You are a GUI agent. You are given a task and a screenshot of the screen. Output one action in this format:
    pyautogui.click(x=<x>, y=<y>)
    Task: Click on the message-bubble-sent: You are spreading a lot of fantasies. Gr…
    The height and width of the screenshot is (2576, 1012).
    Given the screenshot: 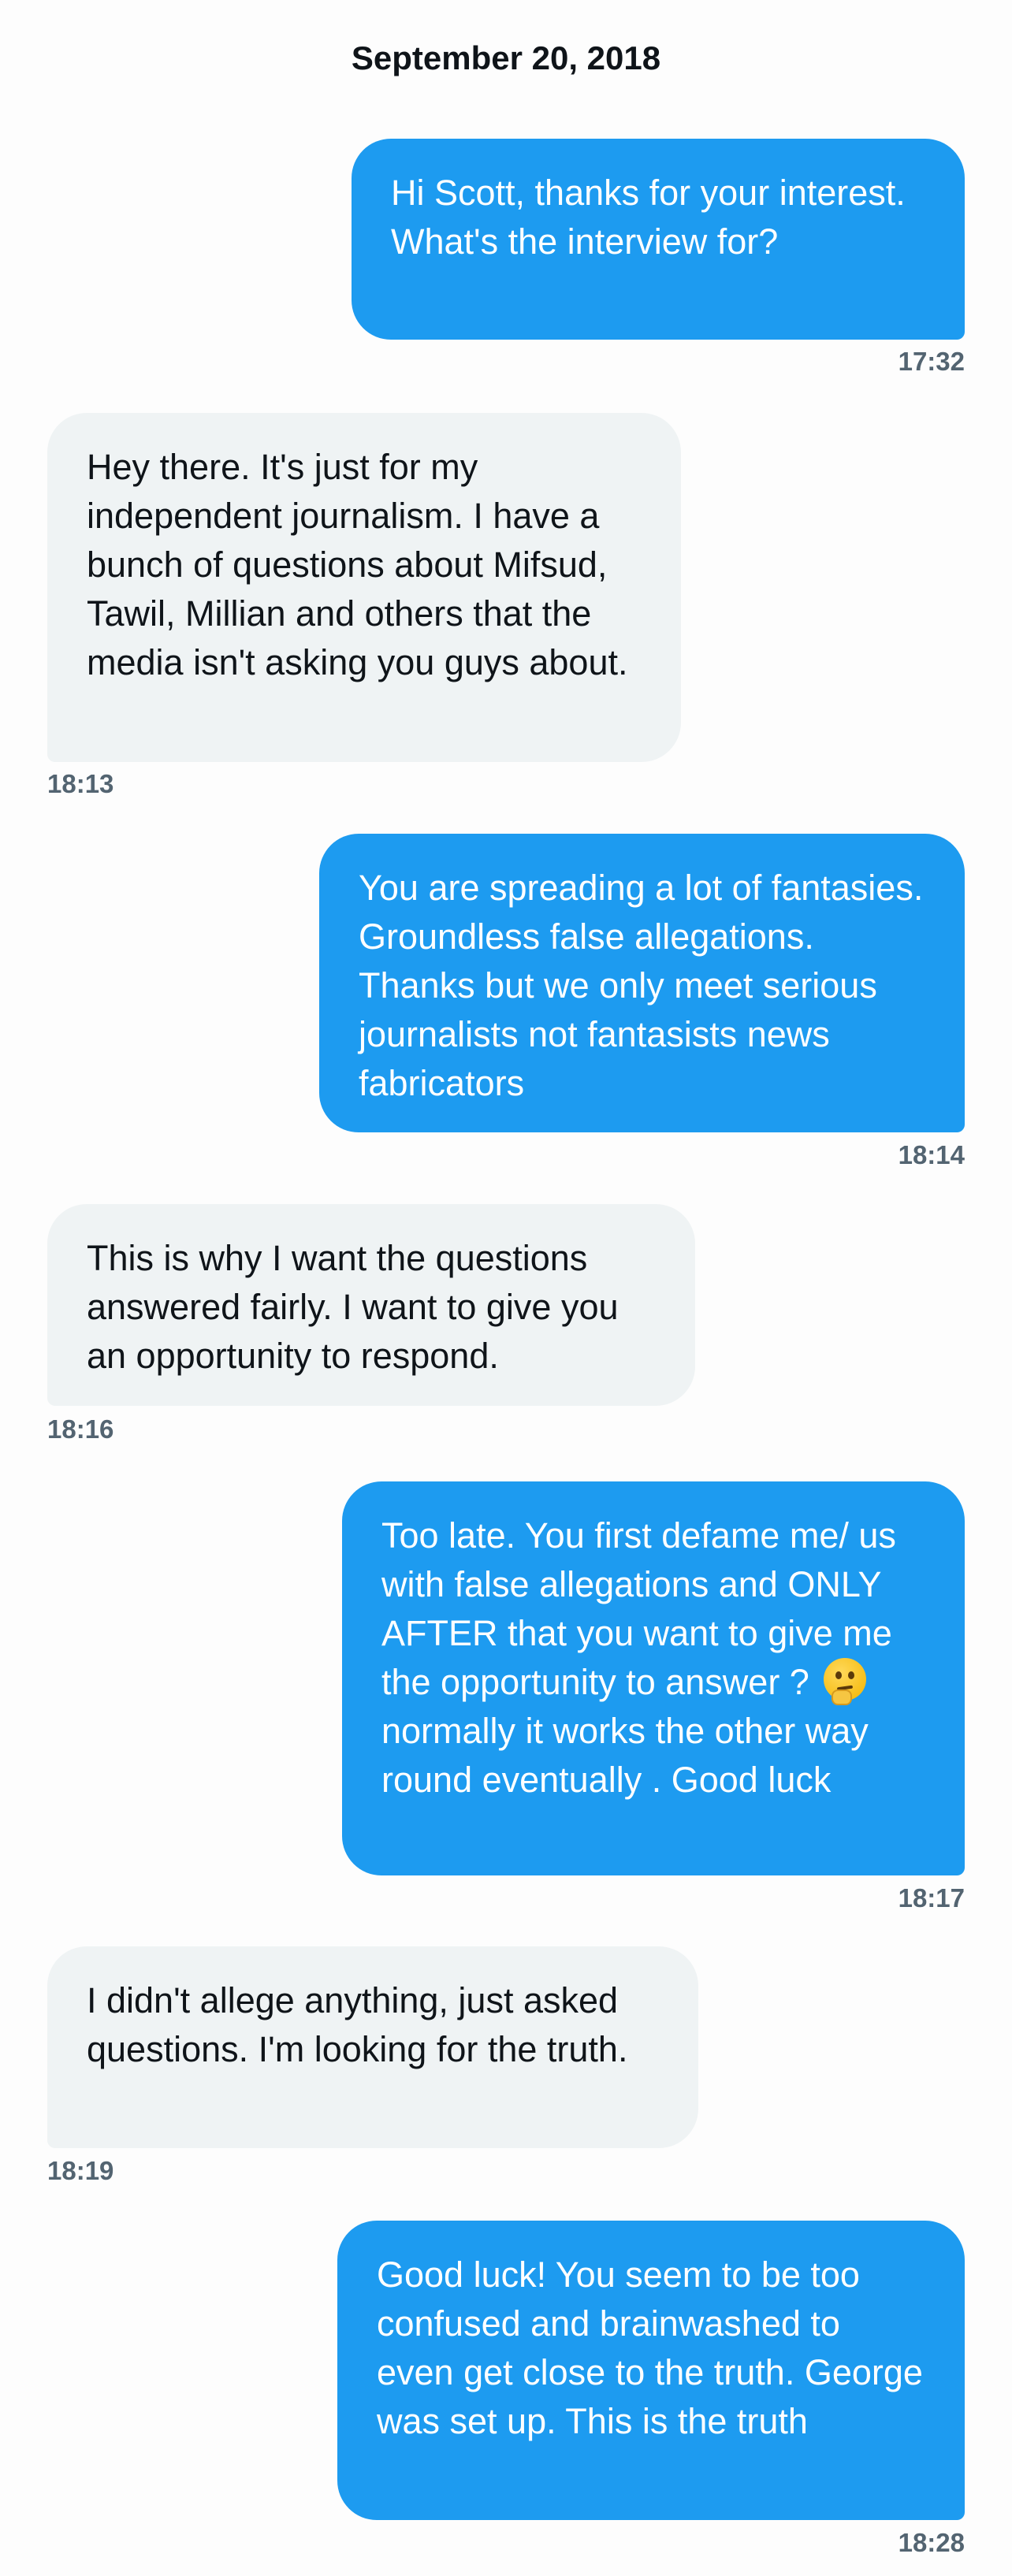 What is the action you would take?
    pyautogui.click(x=642, y=983)
    